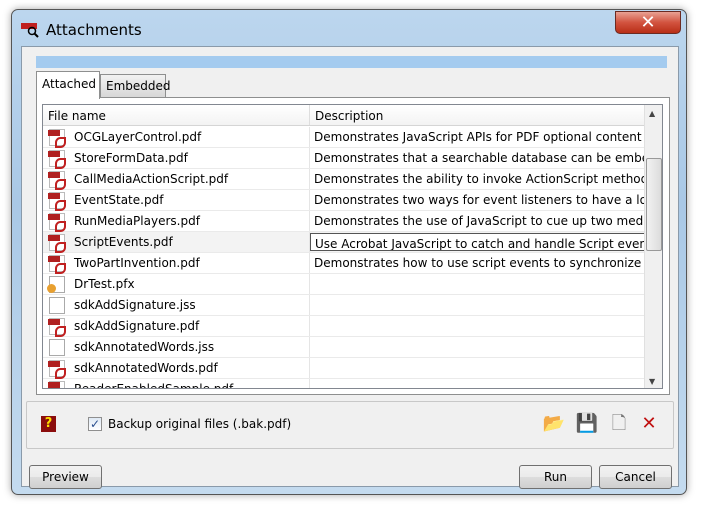 The image size is (701, 511). I want to click on file-name: RunMediaPlayers.pdf, so click(137, 221).